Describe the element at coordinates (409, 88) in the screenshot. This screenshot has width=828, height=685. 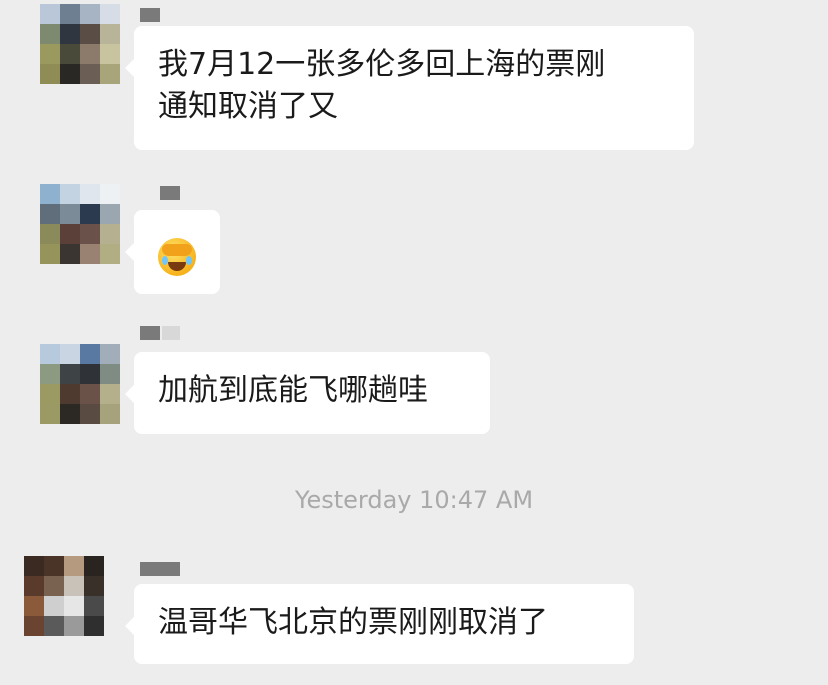
I see `message-bubble: 我7月12一张多伦多回上海的票刚 通知取消了又` at that location.